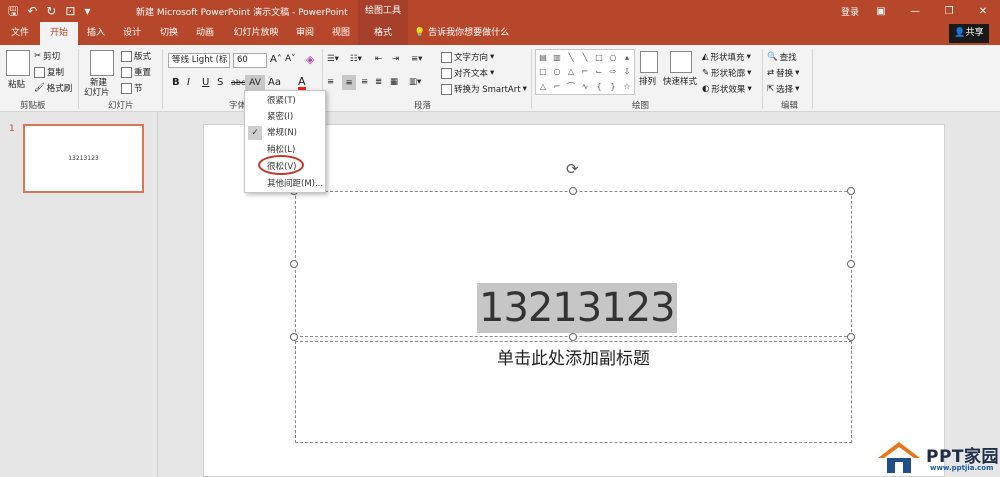 The image size is (1000, 477). I want to click on shape-freeform-icon: ∿, so click(585, 86).